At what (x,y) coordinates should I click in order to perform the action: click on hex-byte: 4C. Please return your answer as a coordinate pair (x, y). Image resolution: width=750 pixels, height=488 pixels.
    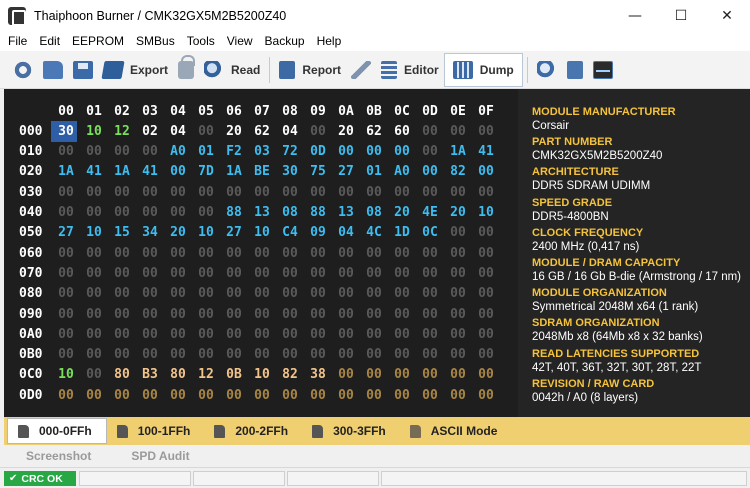
    Looking at the image, I should click on (374, 232).